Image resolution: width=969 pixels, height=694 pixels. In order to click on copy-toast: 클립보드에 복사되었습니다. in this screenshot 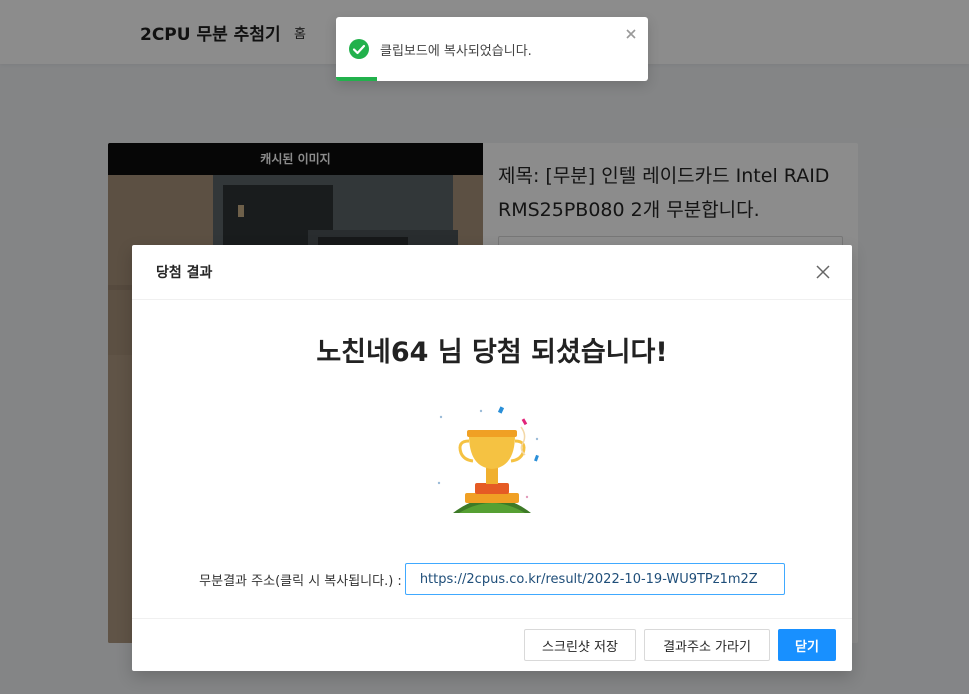, I will do `click(492, 49)`.